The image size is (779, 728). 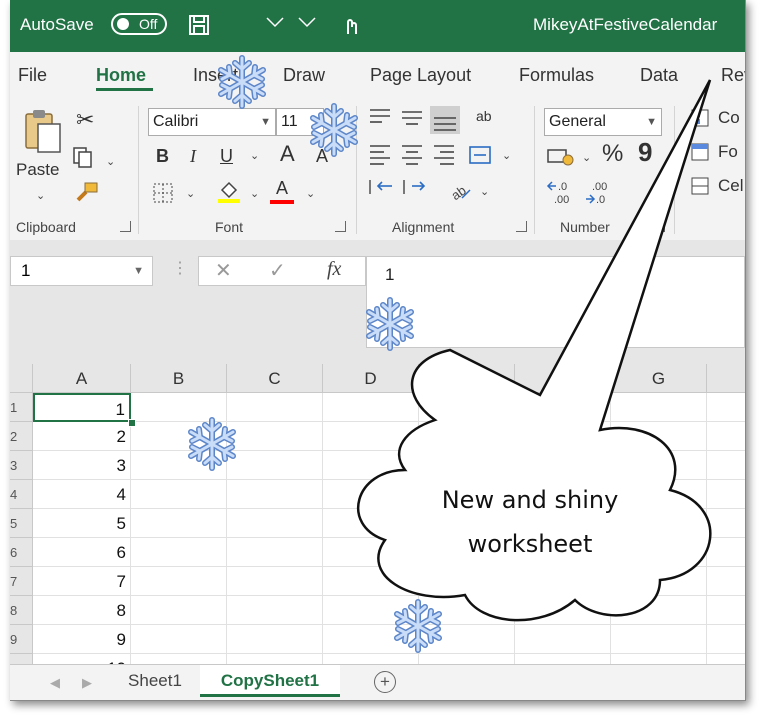 What do you see at coordinates (530, 544) in the screenshot?
I see `callout-line-2: worksheet` at bounding box center [530, 544].